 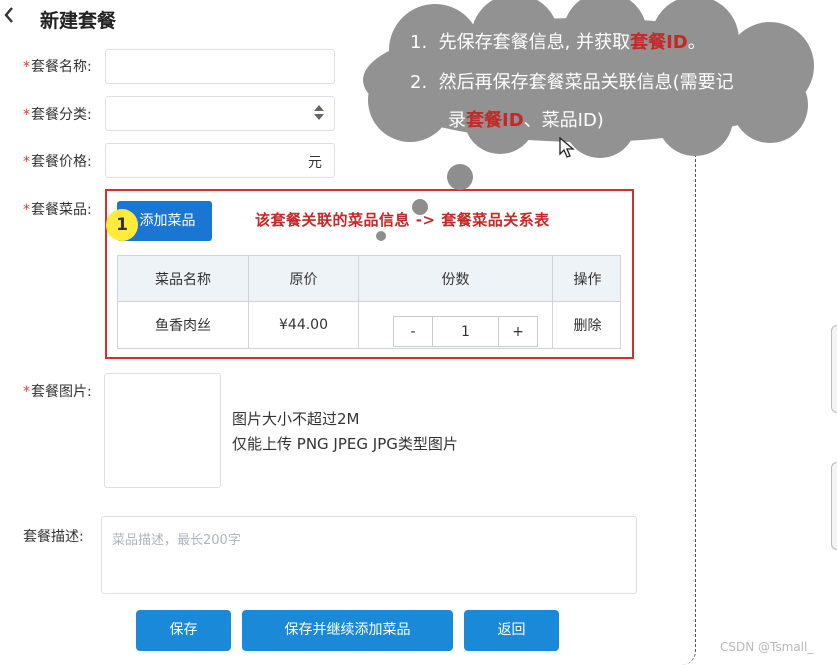 What do you see at coordinates (304, 325) in the screenshot?
I see `dish-price: ¥44.00` at bounding box center [304, 325].